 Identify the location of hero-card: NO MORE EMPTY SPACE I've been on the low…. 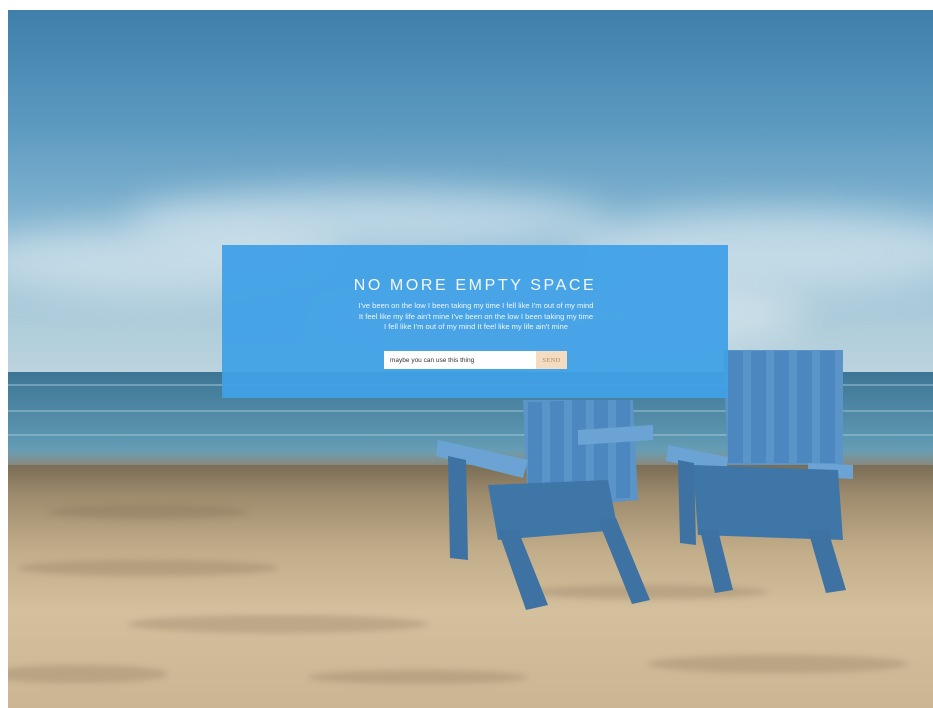
(475, 321).